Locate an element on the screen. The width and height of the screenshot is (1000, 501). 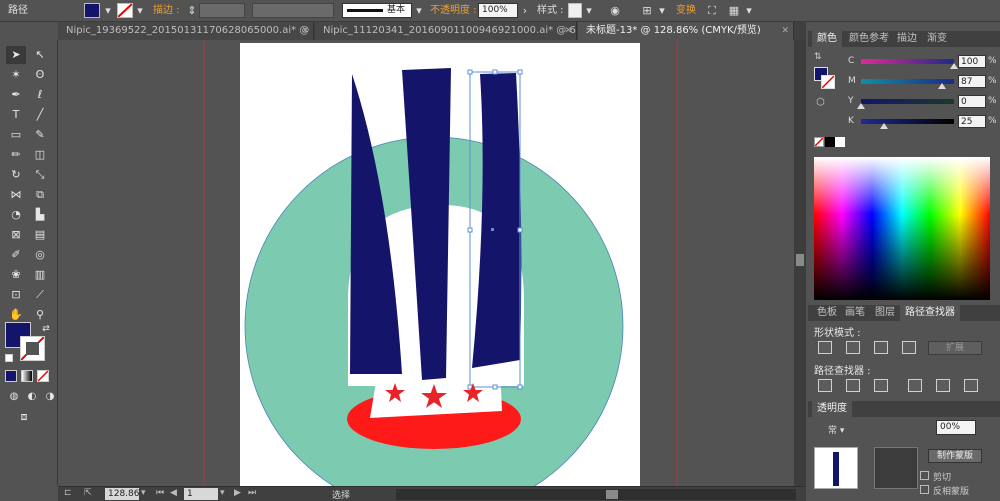
isolate-icon: ⛶ is located at coordinates (712, 11).